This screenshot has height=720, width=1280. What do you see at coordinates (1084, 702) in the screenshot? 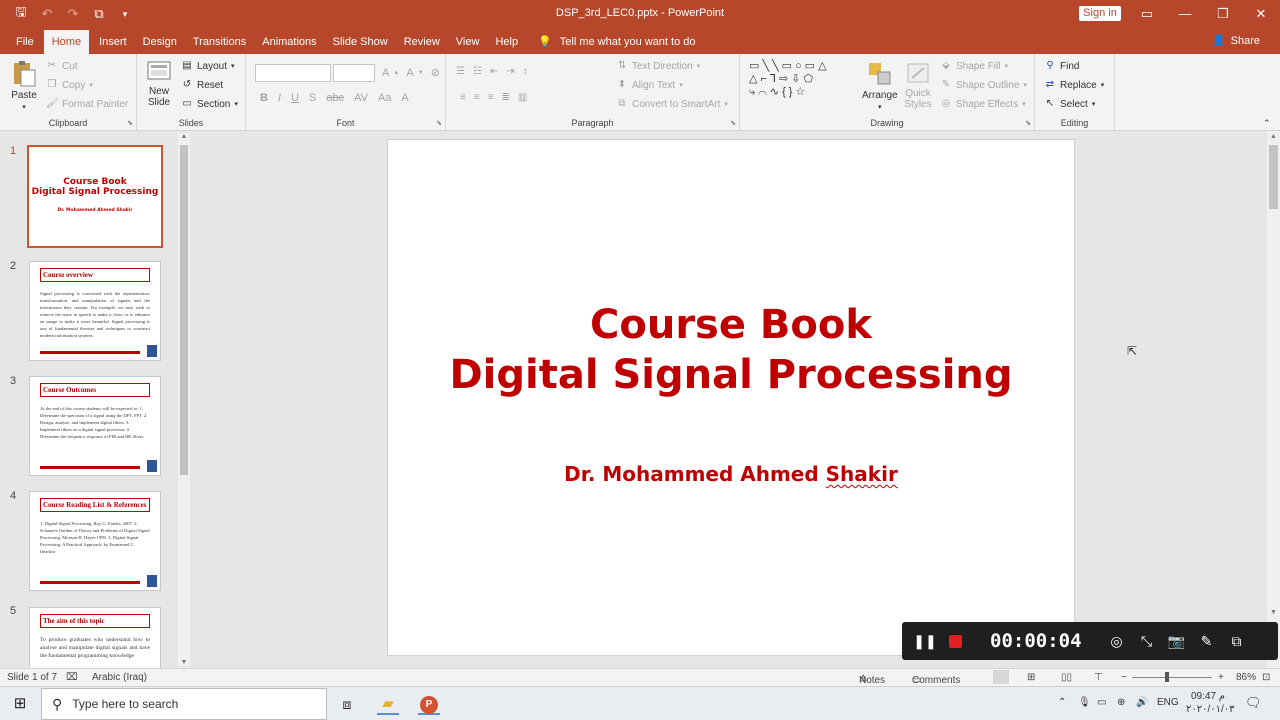
I see `microphone-icon: 🎙` at bounding box center [1084, 702].